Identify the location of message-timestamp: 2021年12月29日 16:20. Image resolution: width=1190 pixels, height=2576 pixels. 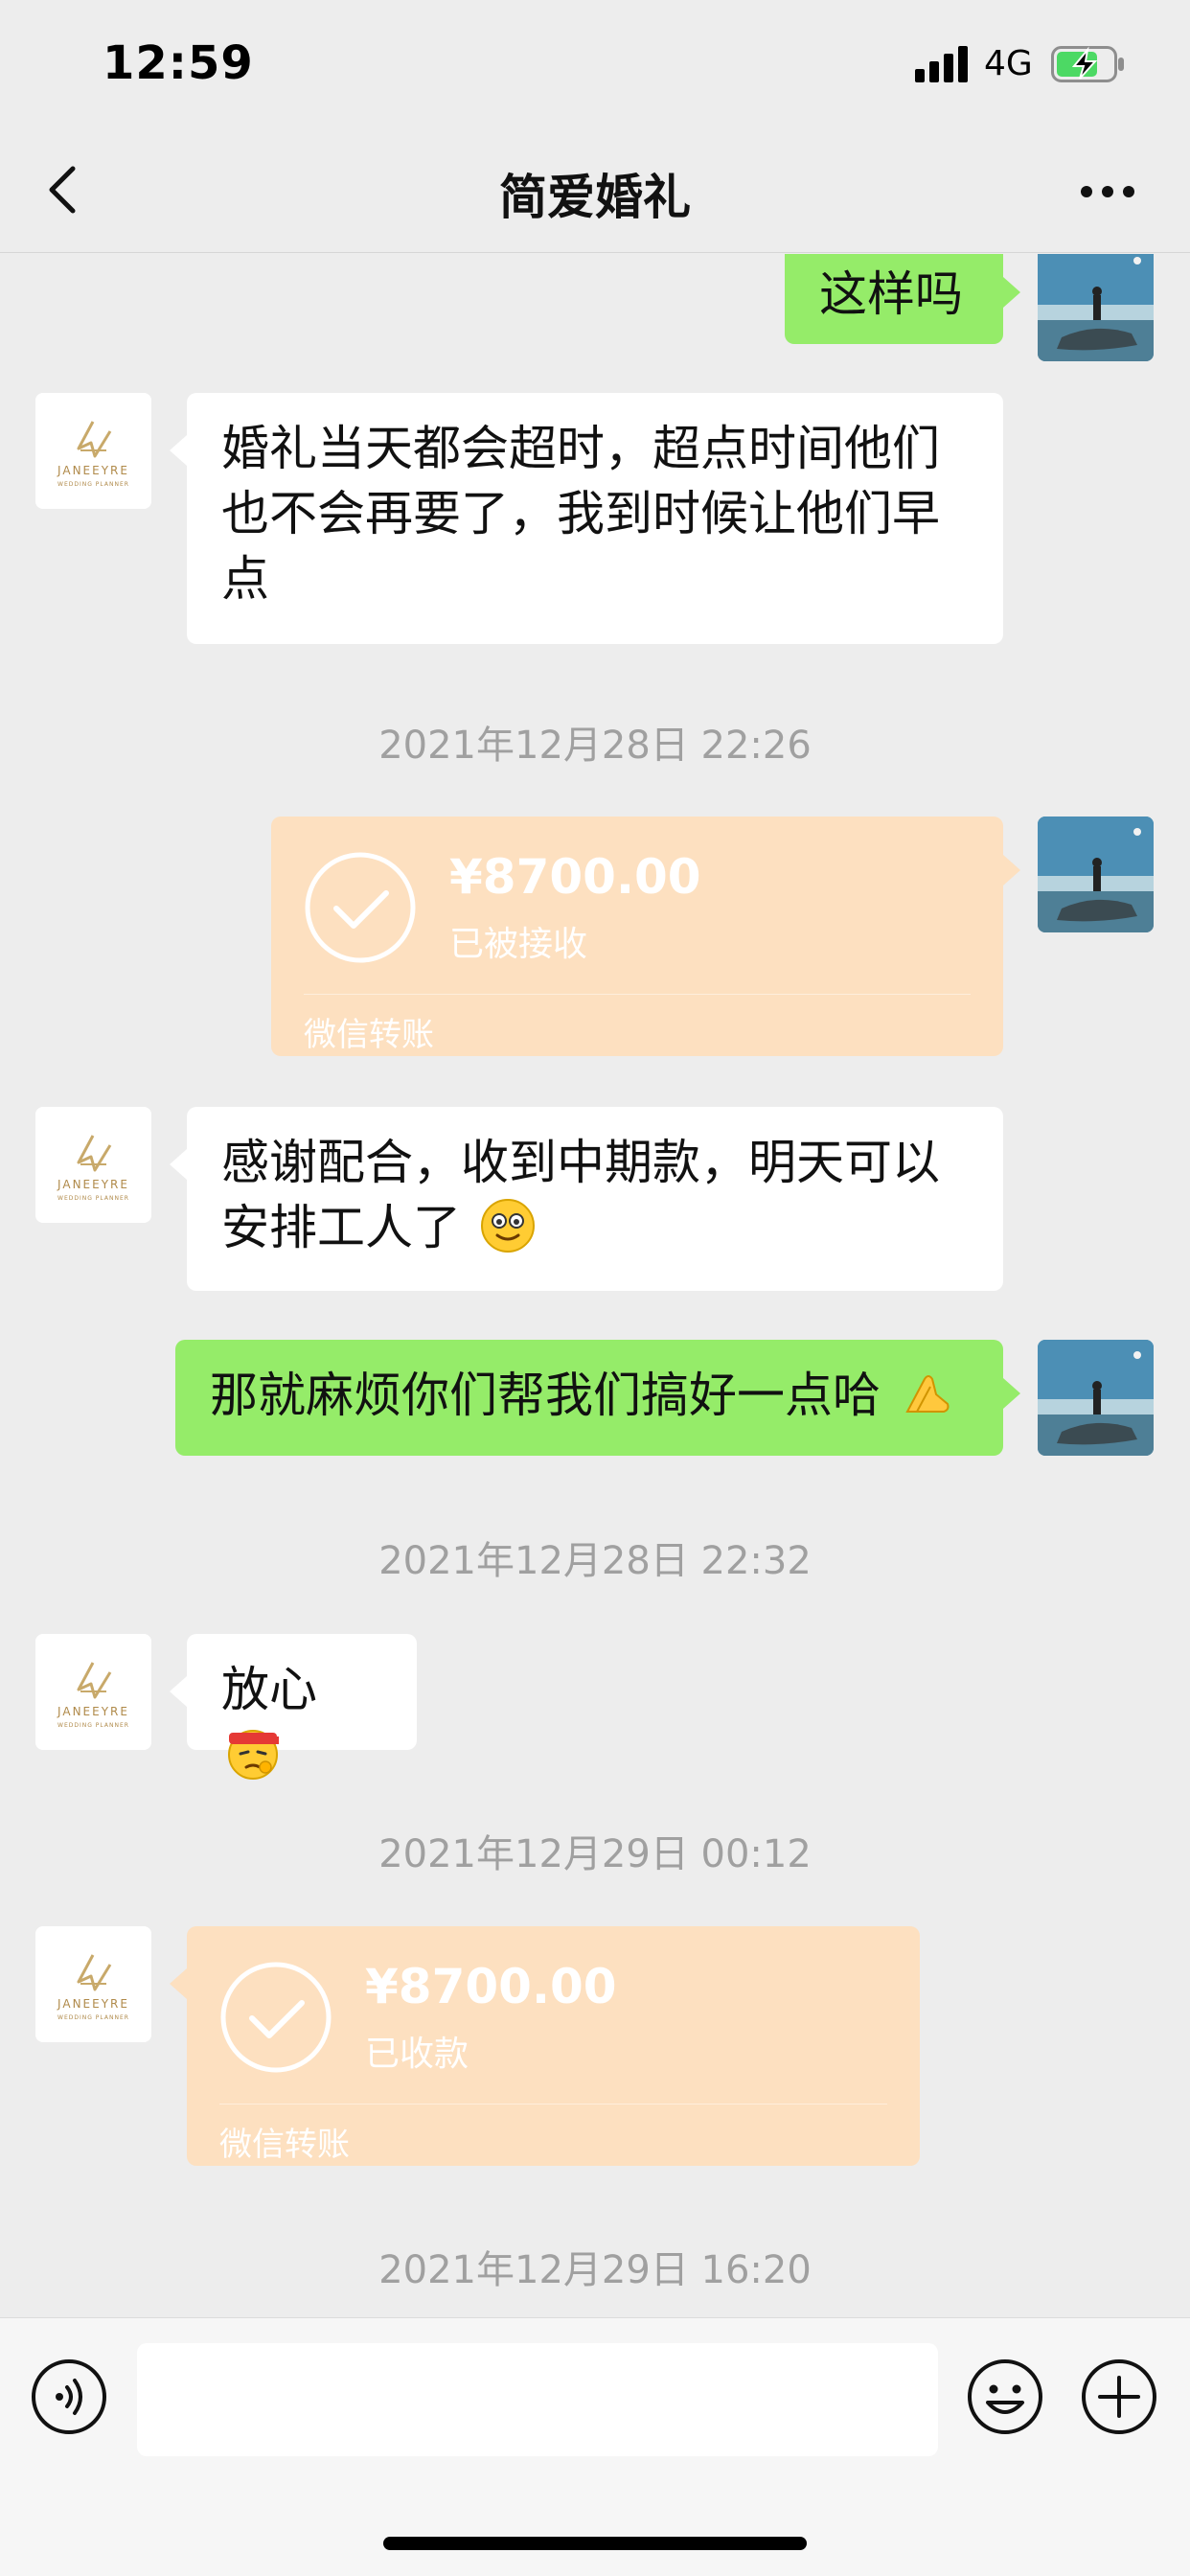
(595, 2270).